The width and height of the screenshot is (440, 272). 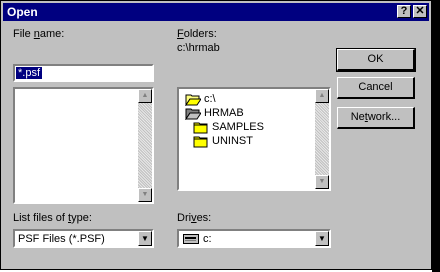 What do you see at coordinates (420, 11) in the screenshot?
I see `close-button: ✕` at bounding box center [420, 11].